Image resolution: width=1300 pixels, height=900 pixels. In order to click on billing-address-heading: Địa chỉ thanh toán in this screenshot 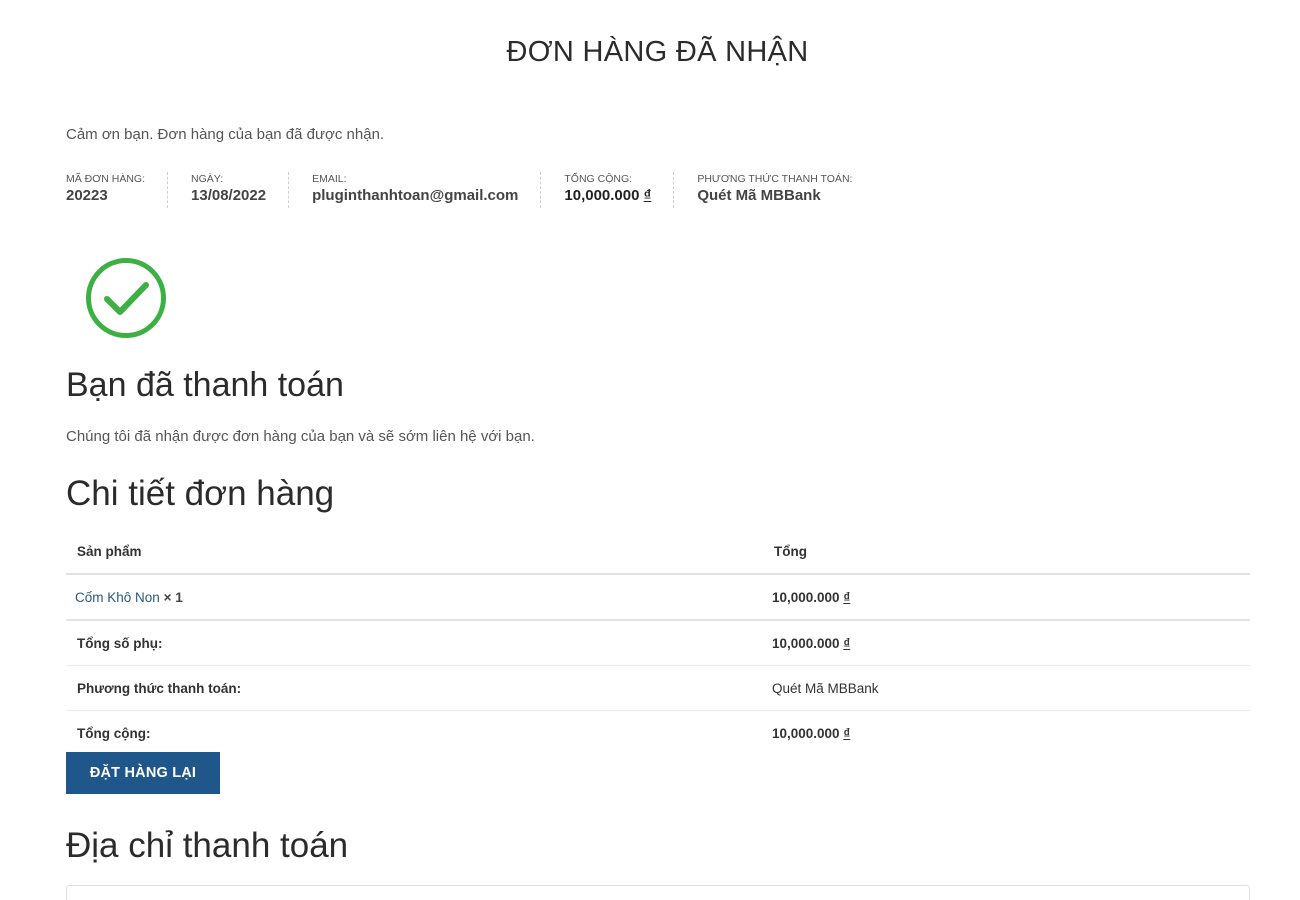, I will do `click(207, 845)`.